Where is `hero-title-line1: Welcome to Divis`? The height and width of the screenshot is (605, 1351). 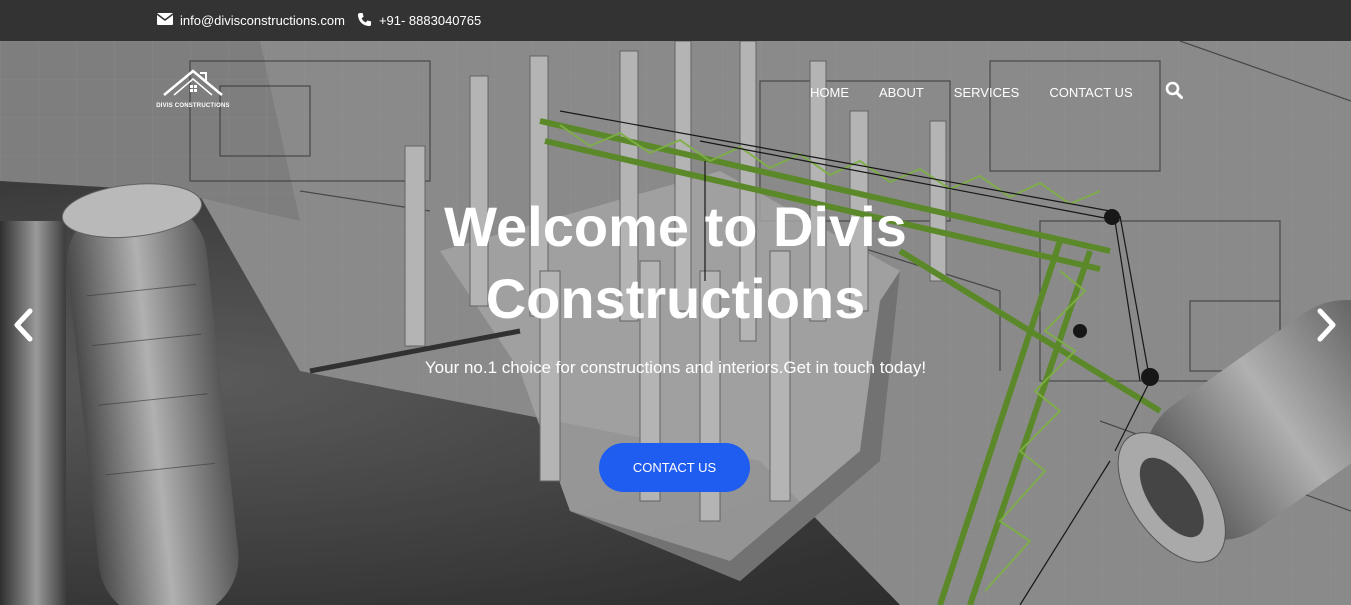 hero-title-line1: Welcome to Divis is located at coordinates (675, 226).